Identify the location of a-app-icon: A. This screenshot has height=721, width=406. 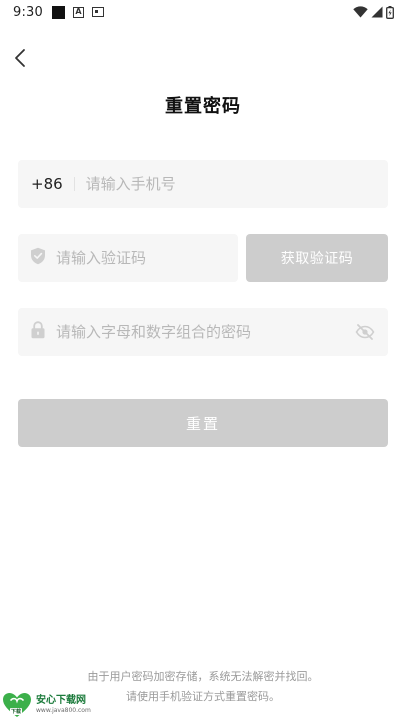
(78, 12).